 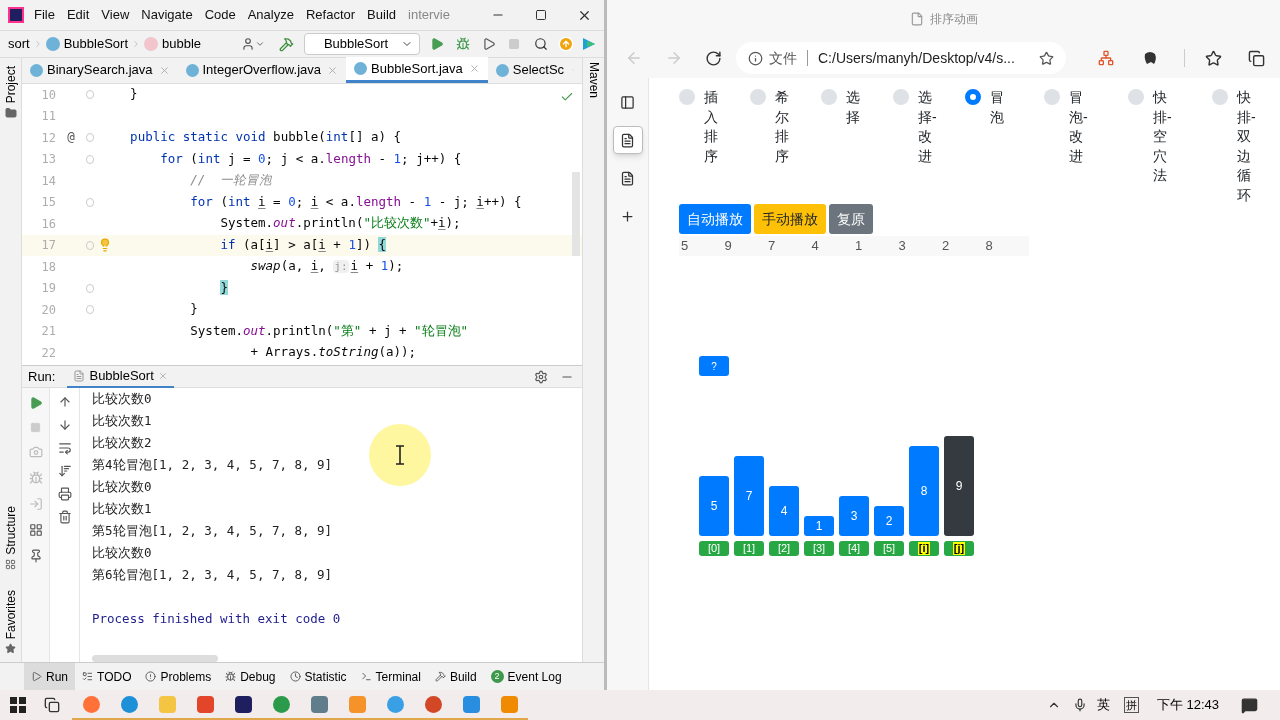 What do you see at coordinates (270, 15) in the screenshot?
I see `menu-item: Analyze` at bounding box center [270, 15].